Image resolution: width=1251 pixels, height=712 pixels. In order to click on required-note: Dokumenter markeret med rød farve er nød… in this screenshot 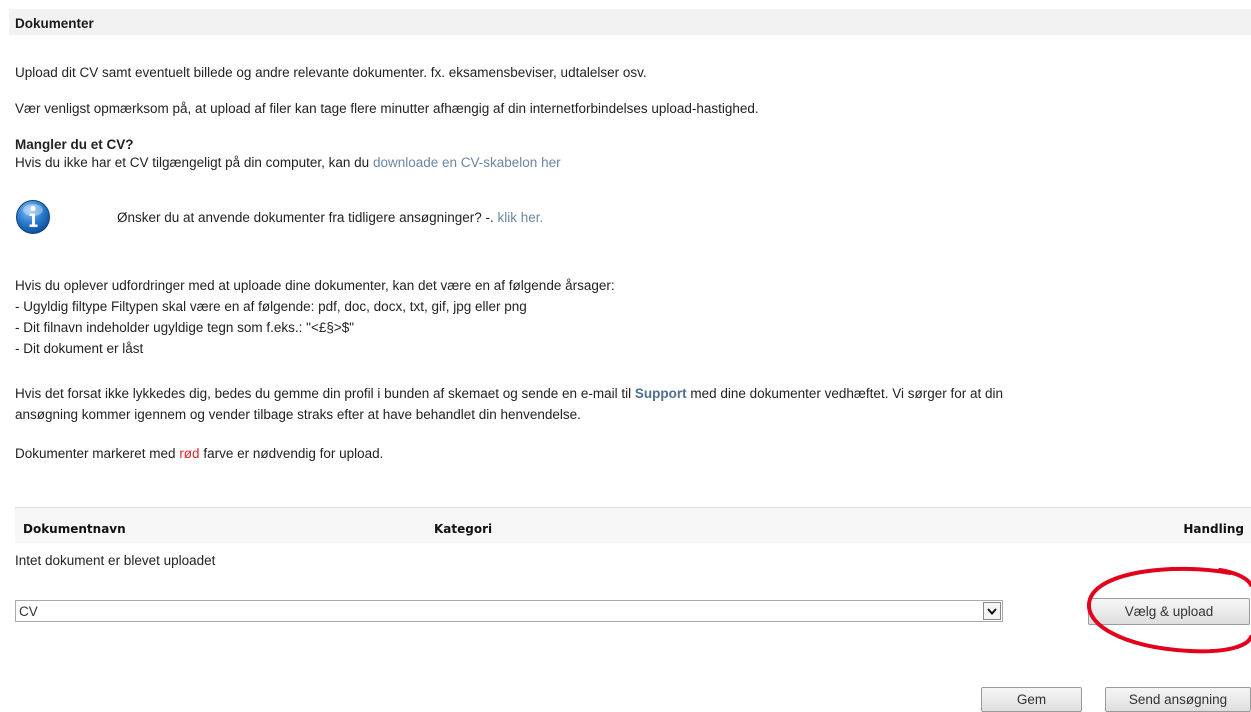, I will do `click(199, 453)`.